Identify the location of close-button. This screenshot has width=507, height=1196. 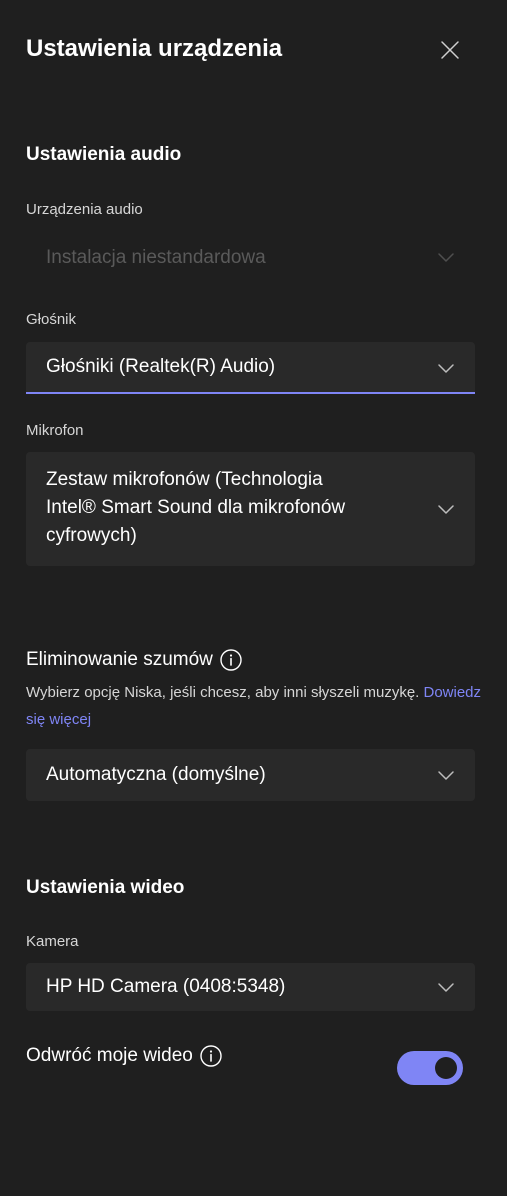
(450, 50).